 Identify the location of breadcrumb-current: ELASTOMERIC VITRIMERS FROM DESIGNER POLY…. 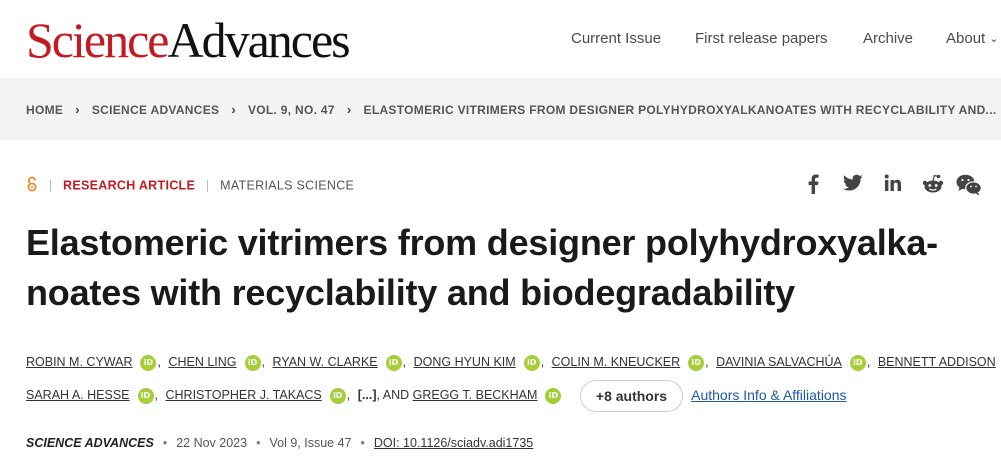
(680, 110).